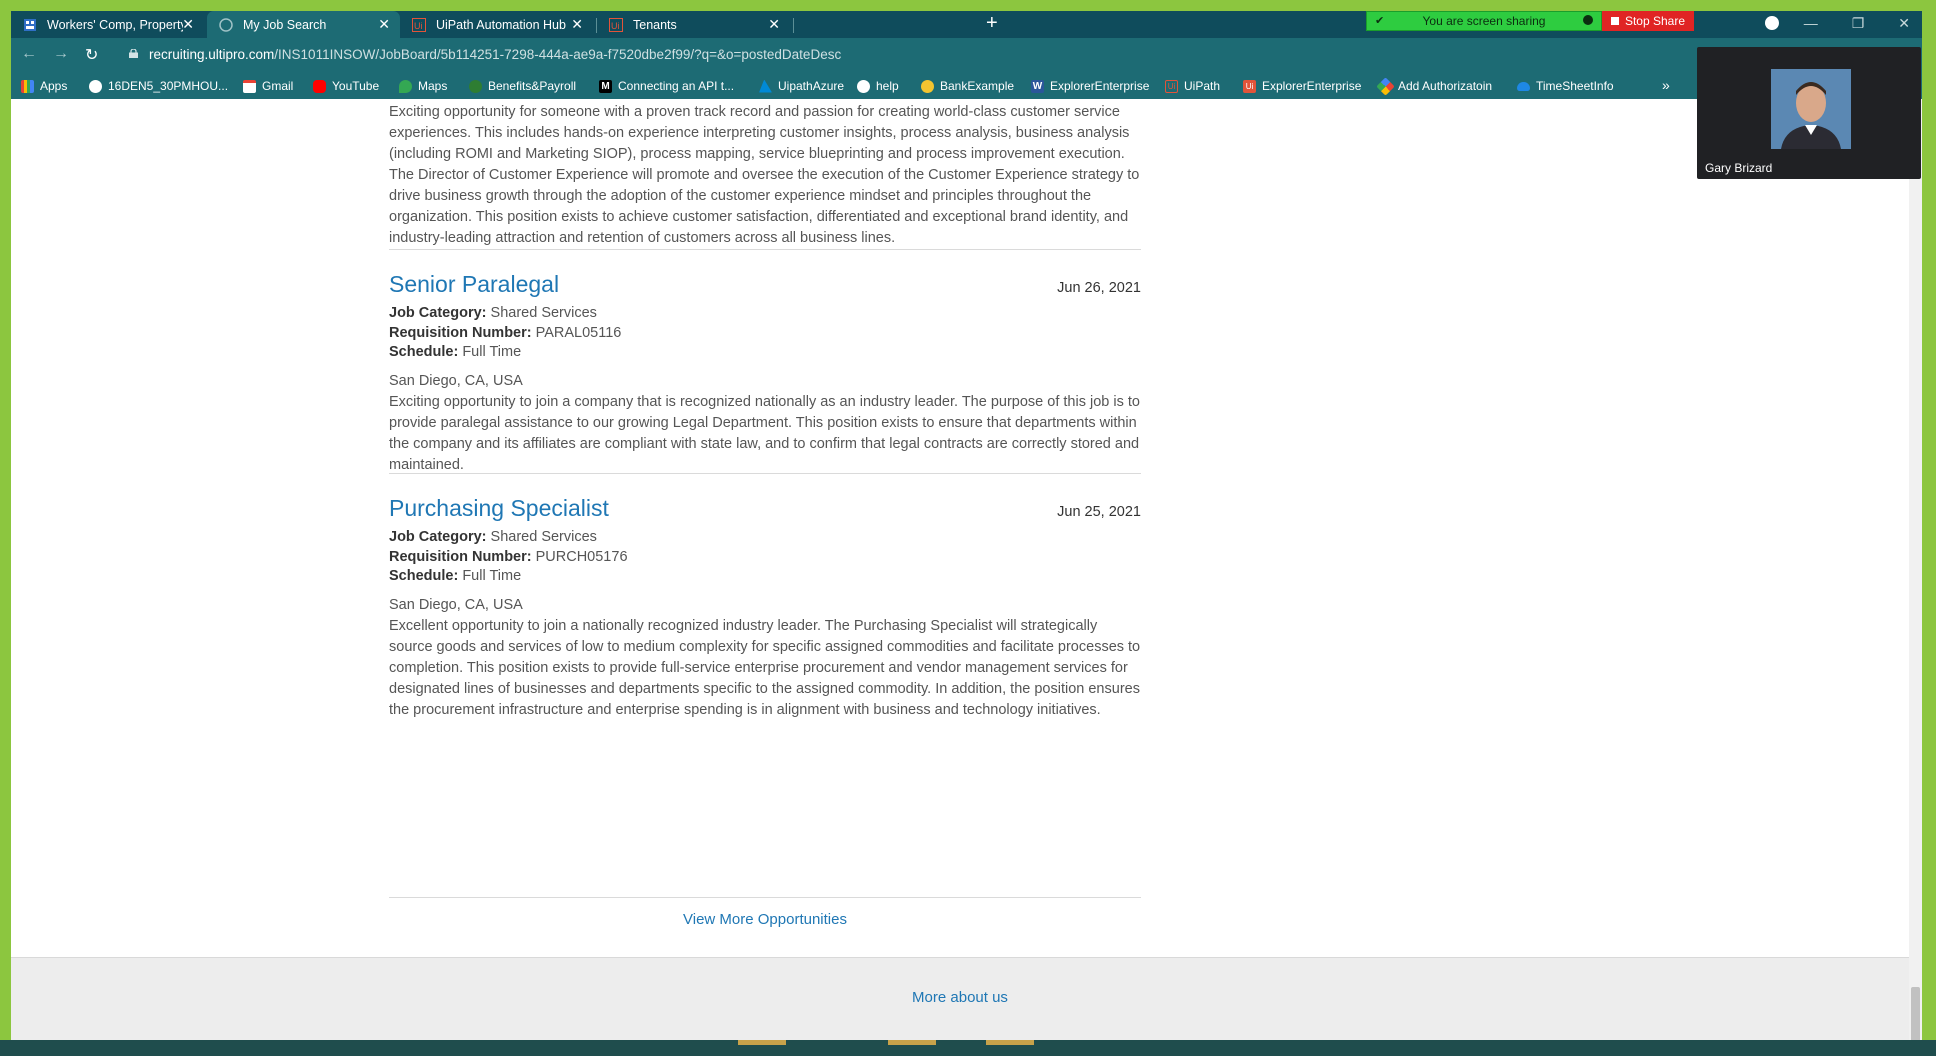 The image size is (1936, 1056). I want to click on tab-uipath-automation-hub: Ui UiPath Automation Hub ✕, so click(496, 24).